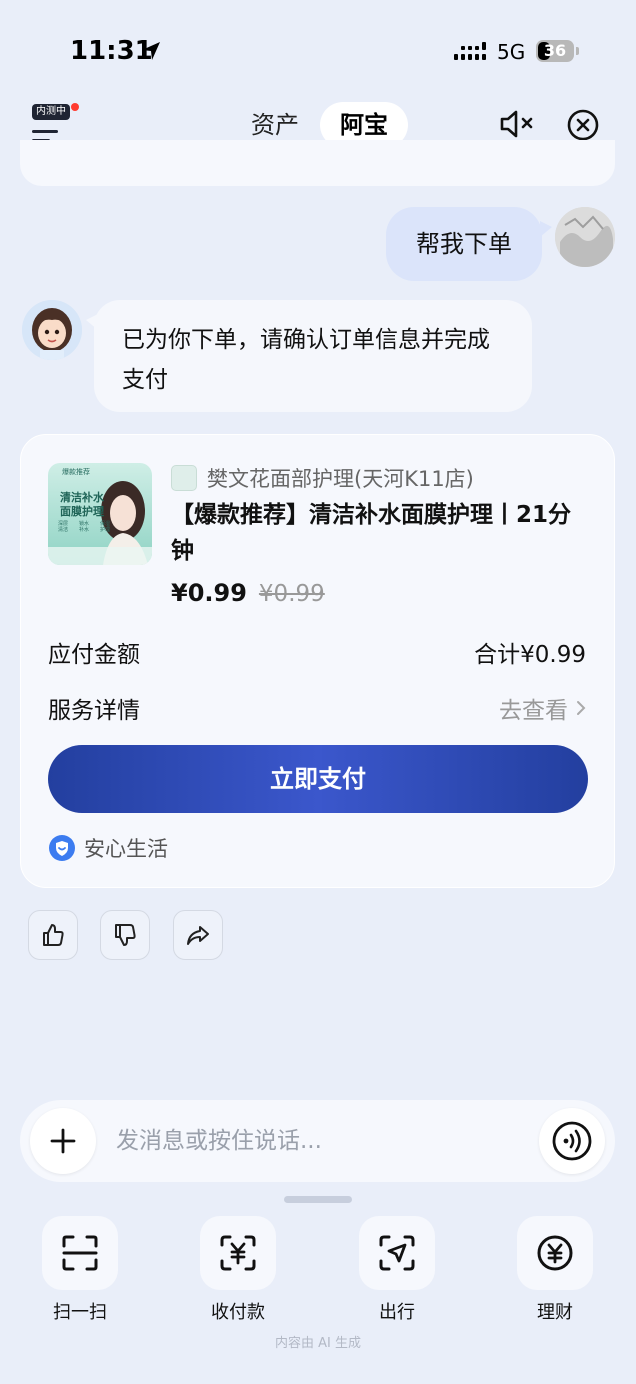 The height and width of the screenshot is (1384, 636). Describe the element at coordinates (238, 1312) in the screenshot. I see `quick-action-label: 收付款` at that location.